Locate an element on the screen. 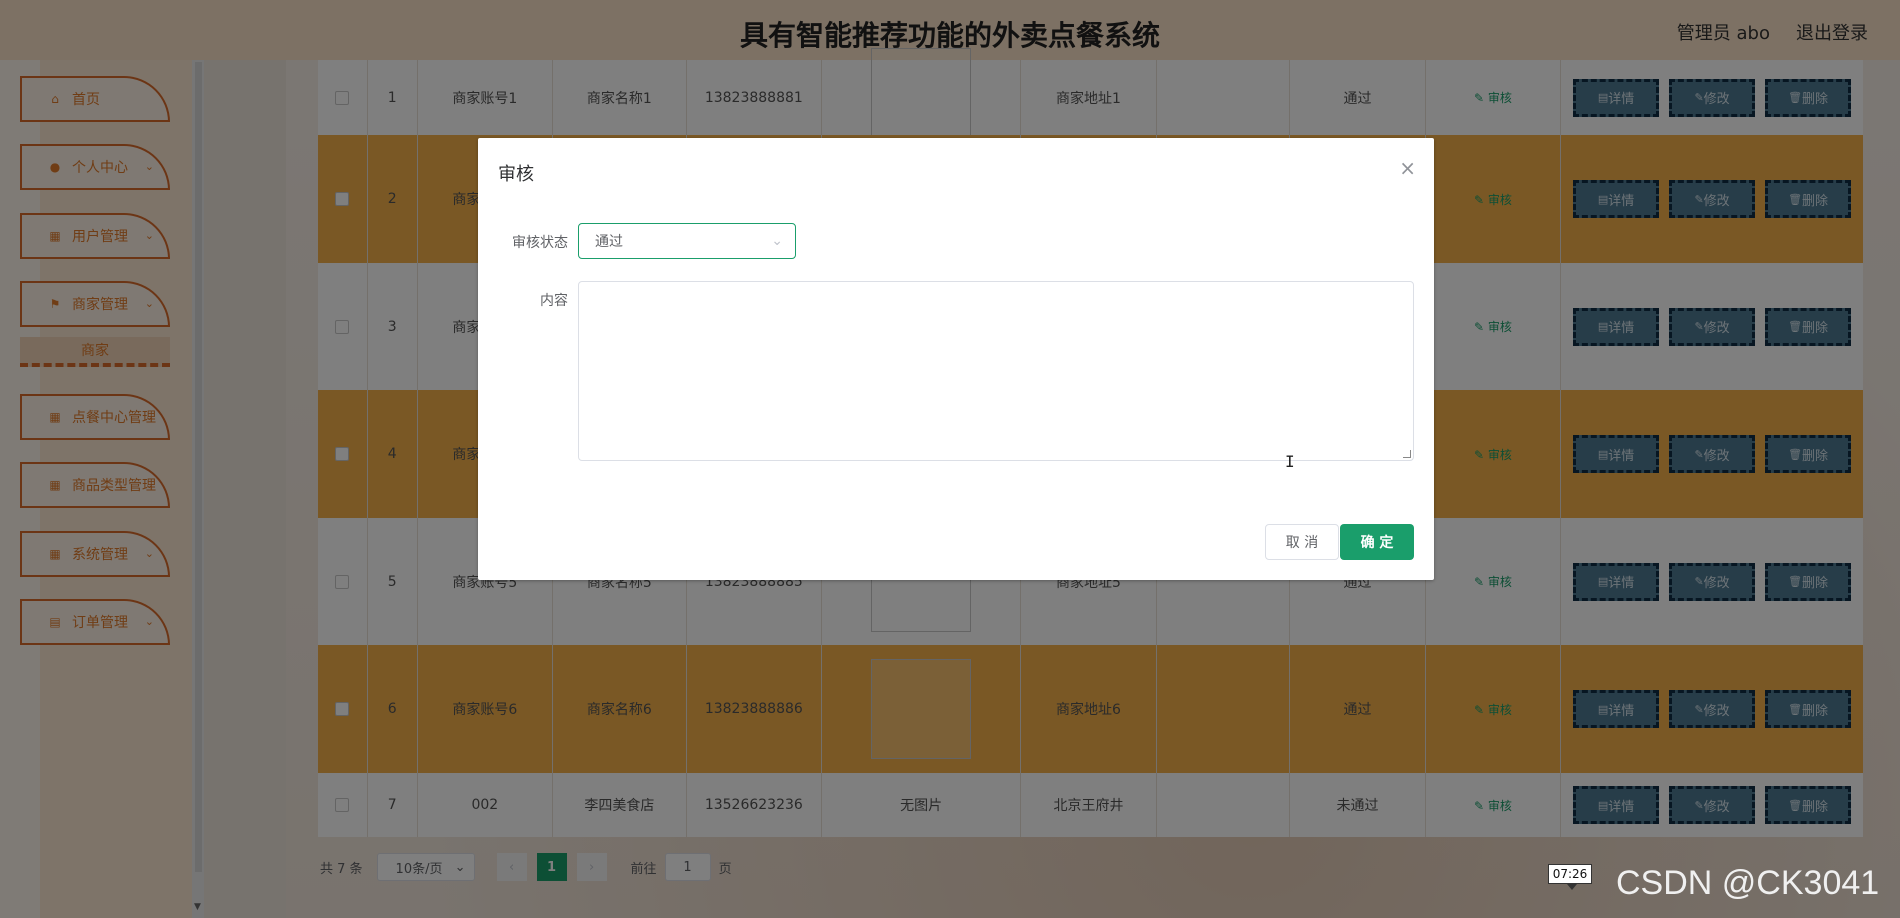  resize-handle-icon is located at coordinates (1407, 454).